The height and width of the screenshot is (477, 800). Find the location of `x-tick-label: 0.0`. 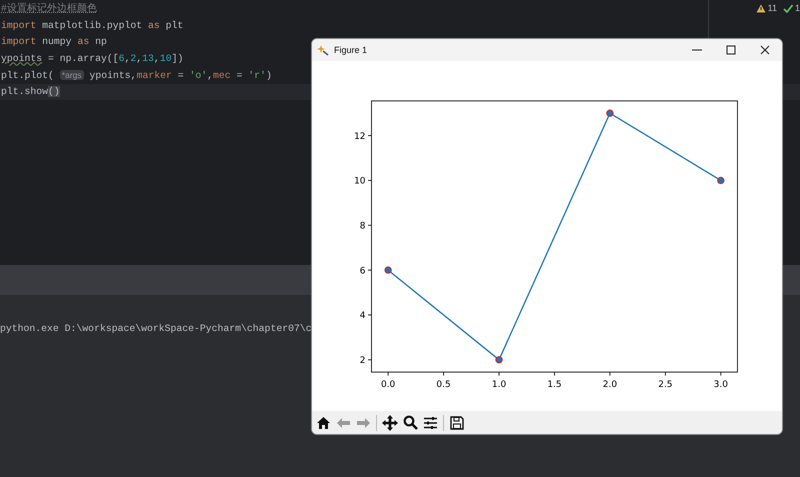

x-tick-label: 0.0 is located at coordinates (388, 385).